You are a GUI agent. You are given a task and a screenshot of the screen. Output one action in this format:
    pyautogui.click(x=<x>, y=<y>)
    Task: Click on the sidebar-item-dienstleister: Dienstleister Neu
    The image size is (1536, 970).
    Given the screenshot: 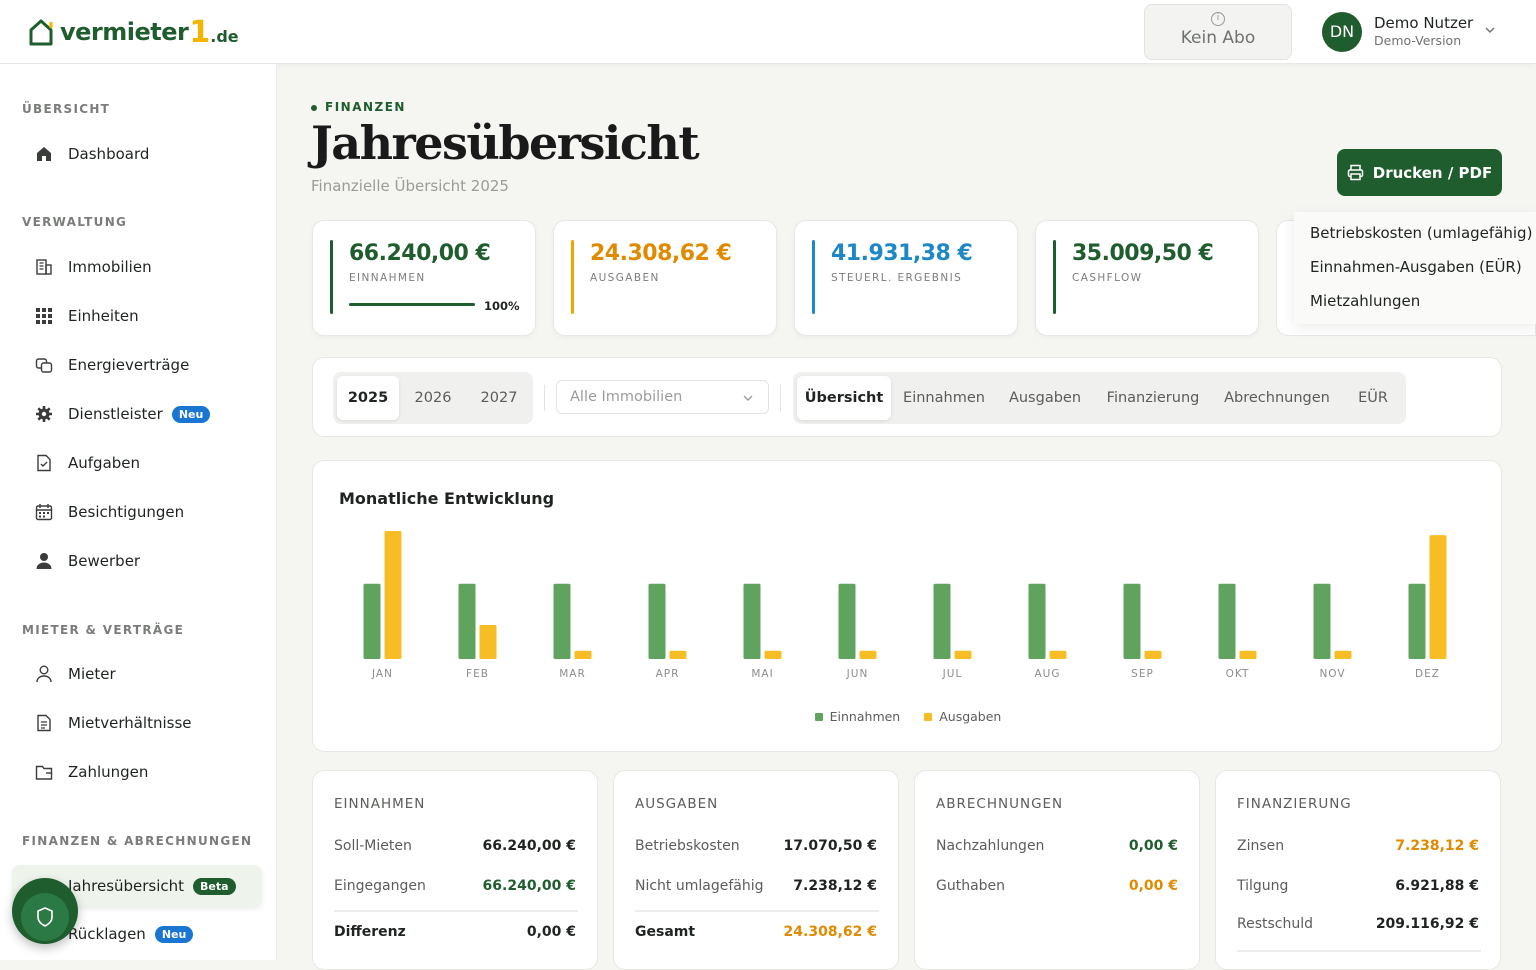 What is the action you would take?
    pyautogui.click(x=142, y=414)
    